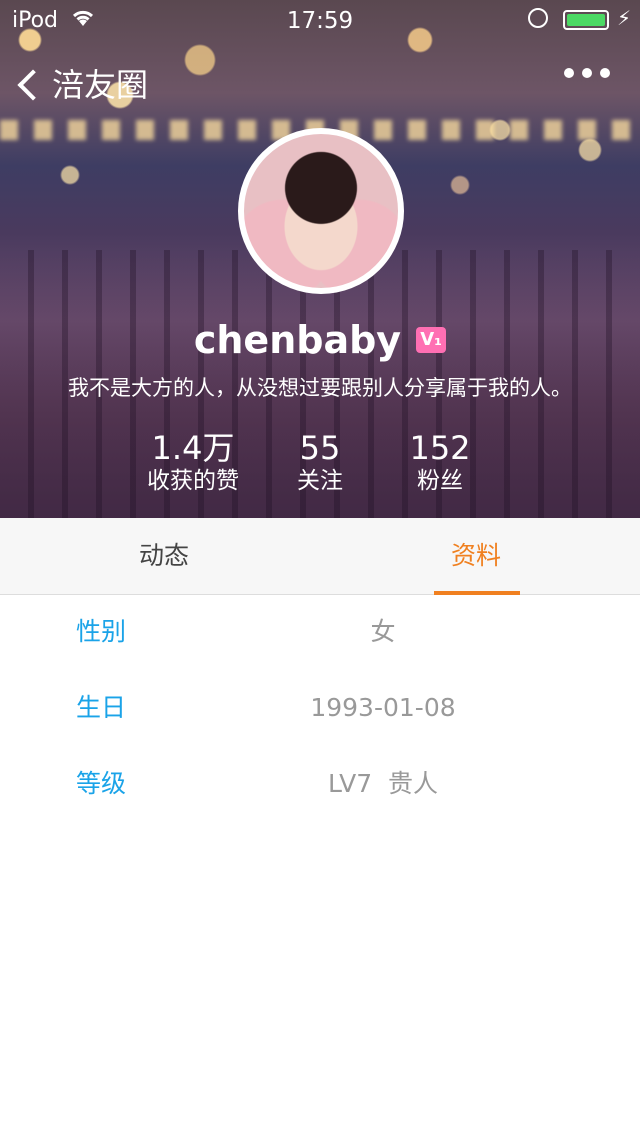 This screenshot has height=1136, width=640. Describe the element at coordinates (569, 73) in the screenshot. I see `more-dots-icon` at that location.